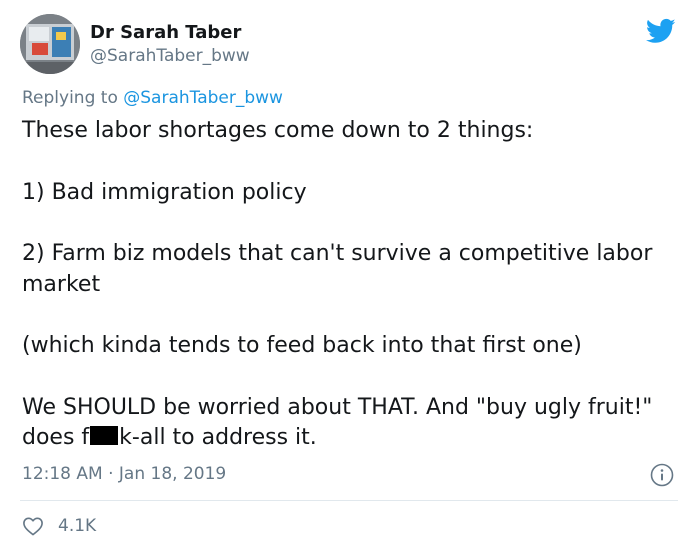 Image resolution: width=700 pixels, height=555 pixels. Describe the element at coordinates (218, 437) in the screenshot. I see `tweet-text-segment: k-all to address it.` at that location.